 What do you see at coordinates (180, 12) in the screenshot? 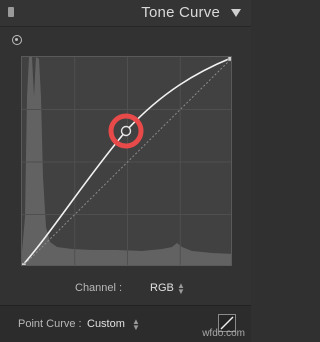
I see `panel-title: Tone Curve` at bounding box center [180, 12].